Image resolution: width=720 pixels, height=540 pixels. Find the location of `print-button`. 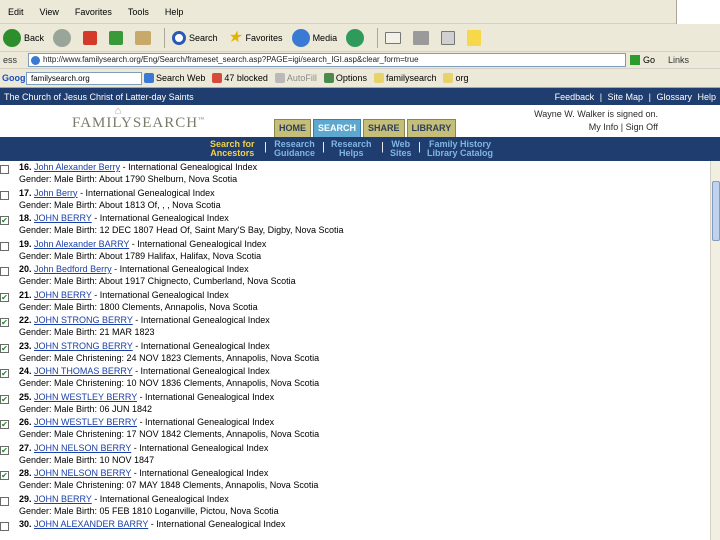

print-button is located at coordinates (421, 38).